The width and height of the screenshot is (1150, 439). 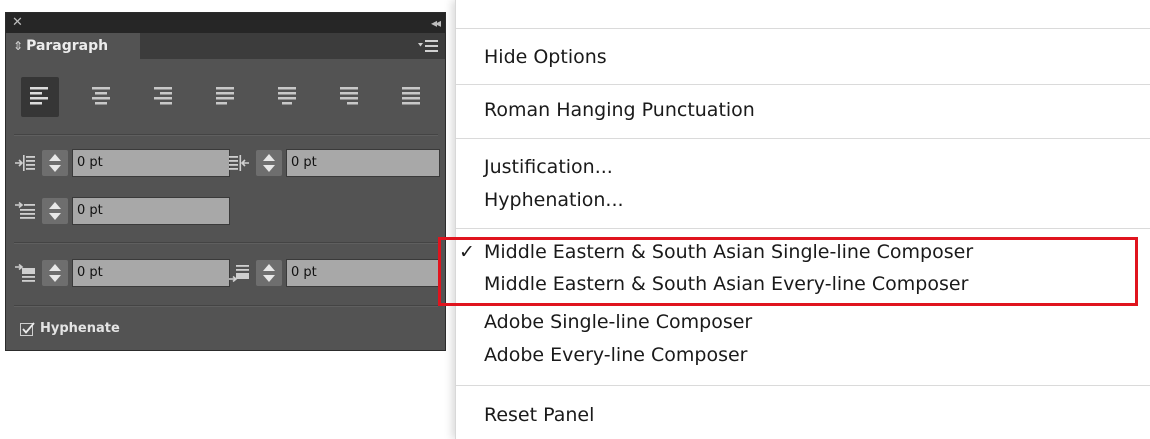 I want to click on menu-item-reset-panel: Reset Panel, so click(x=539, y=415).